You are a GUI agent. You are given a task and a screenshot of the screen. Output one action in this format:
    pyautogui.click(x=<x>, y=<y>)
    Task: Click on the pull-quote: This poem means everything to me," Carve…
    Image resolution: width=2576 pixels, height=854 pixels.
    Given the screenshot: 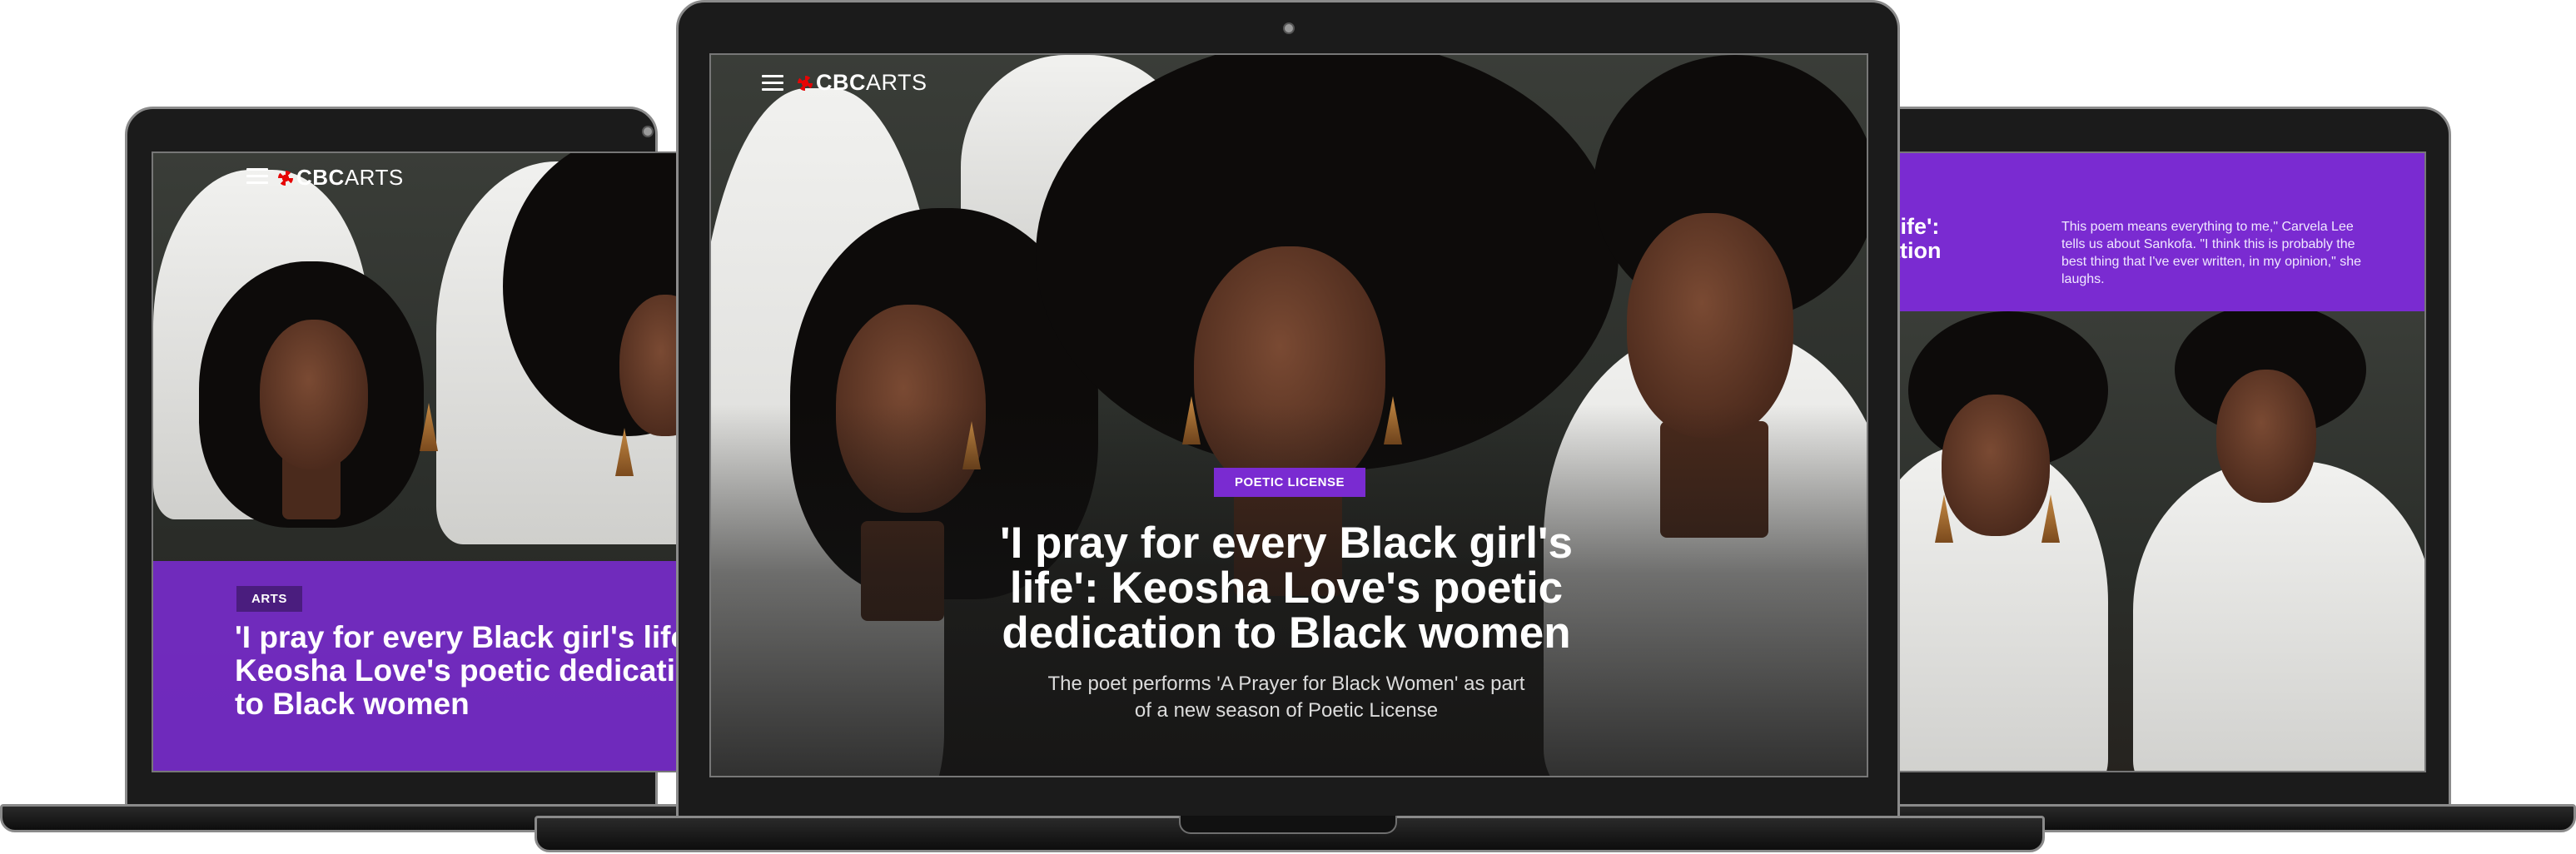 What is the action you would take?
    pyautogui.click(x=2211, y=253)
    